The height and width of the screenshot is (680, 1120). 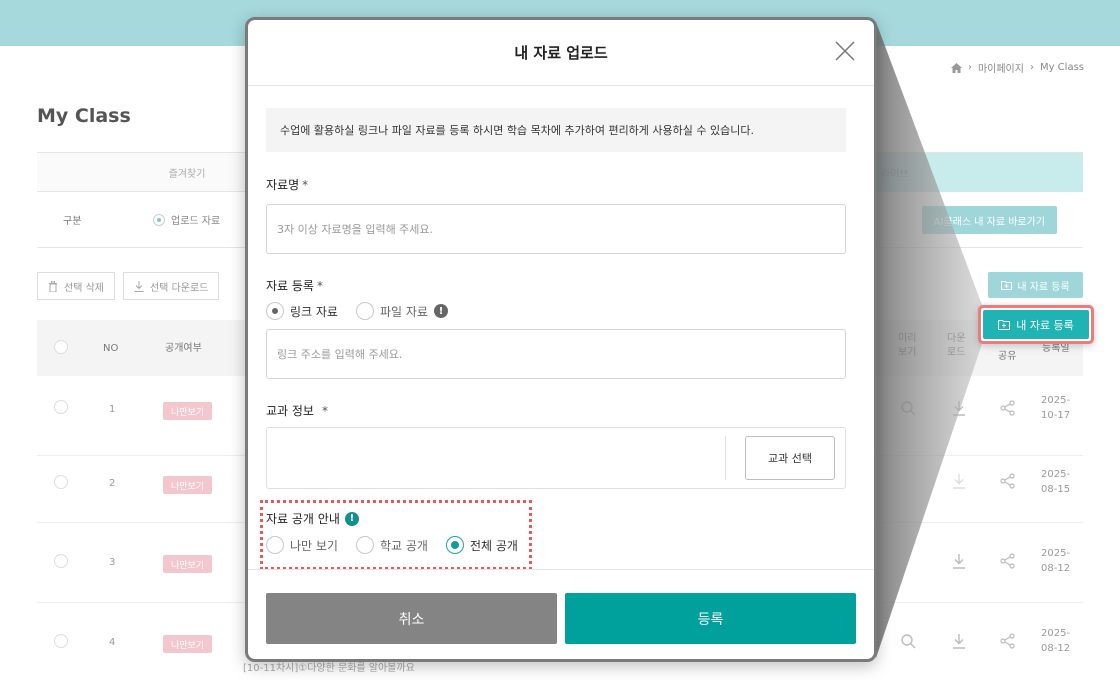 I want to click on name-field-label: 자료명 *, so click(x=287, y=184).